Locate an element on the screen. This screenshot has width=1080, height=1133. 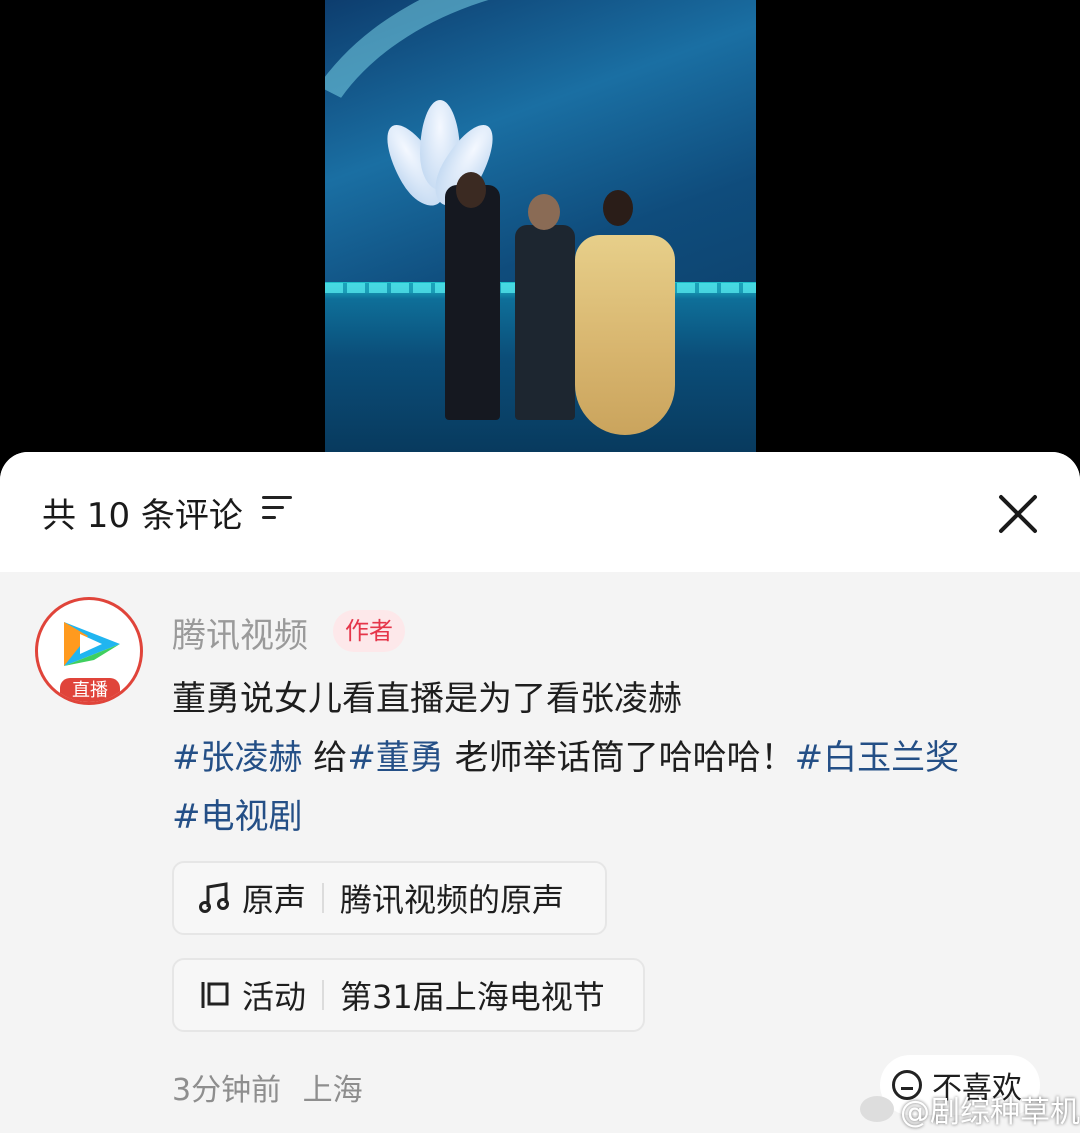
author-name: 腾讯视频 is located at coordinates (240, 632).